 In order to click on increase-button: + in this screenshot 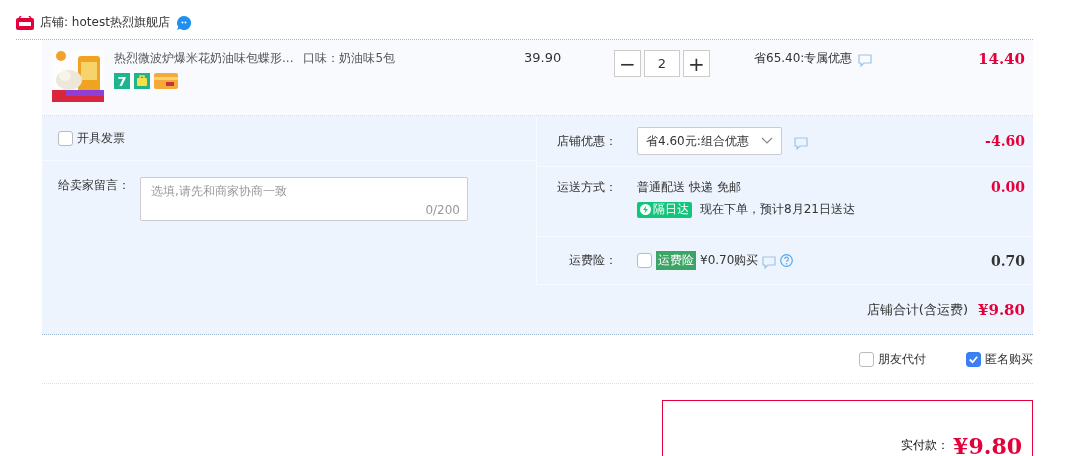, I will do `click(696, 63)`.